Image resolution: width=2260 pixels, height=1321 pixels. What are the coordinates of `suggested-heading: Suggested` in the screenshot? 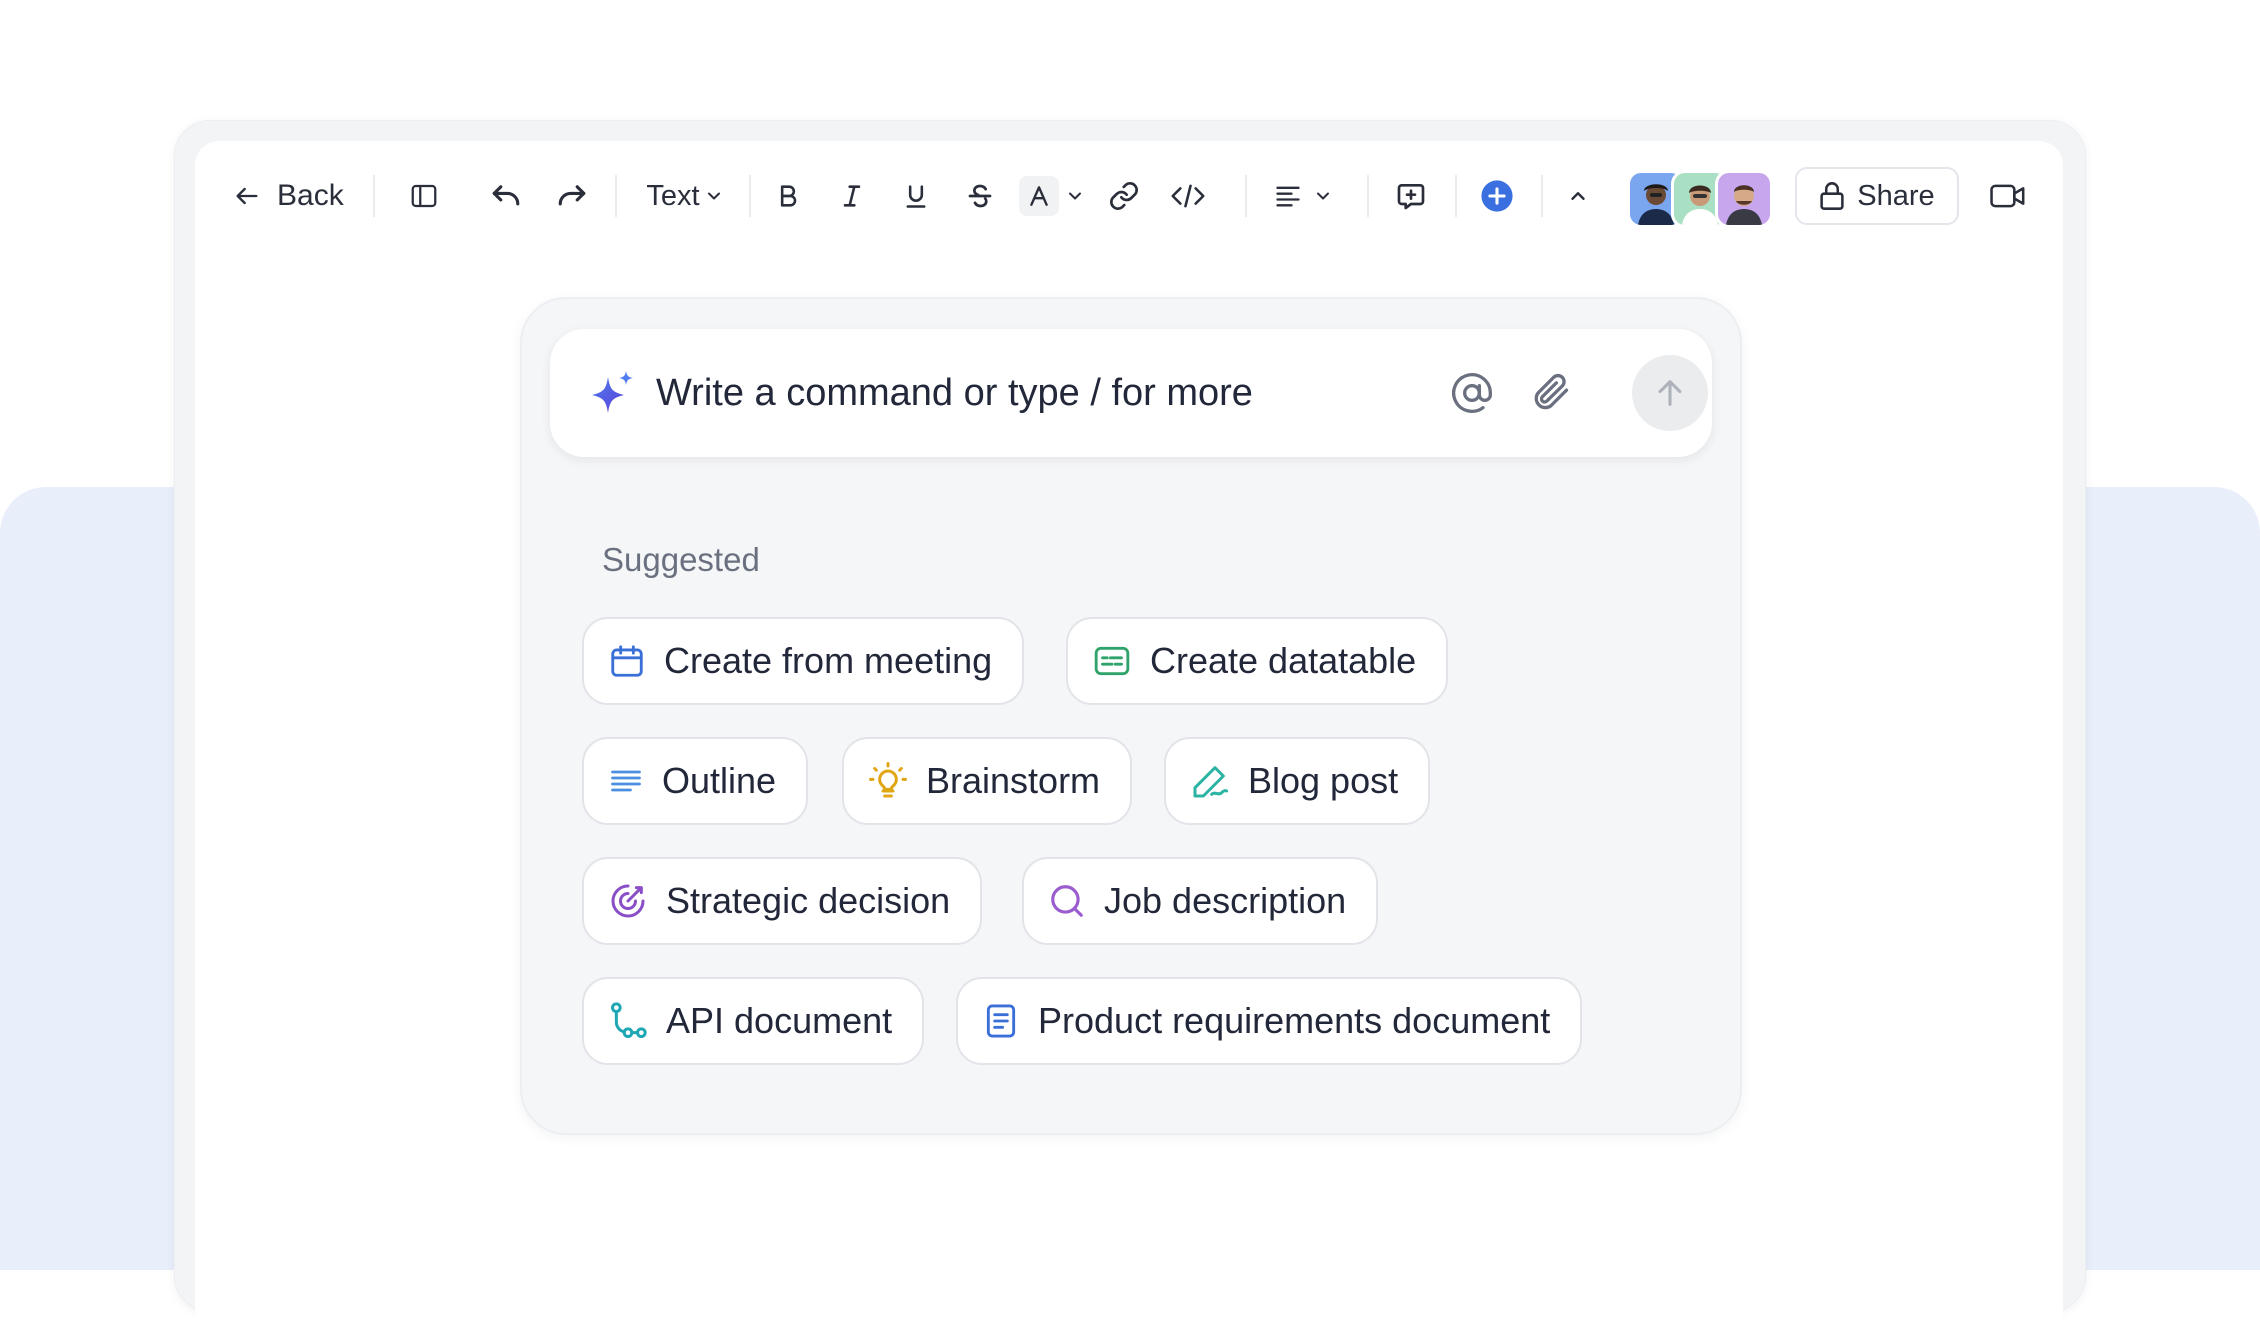 It's located at (681, 559).